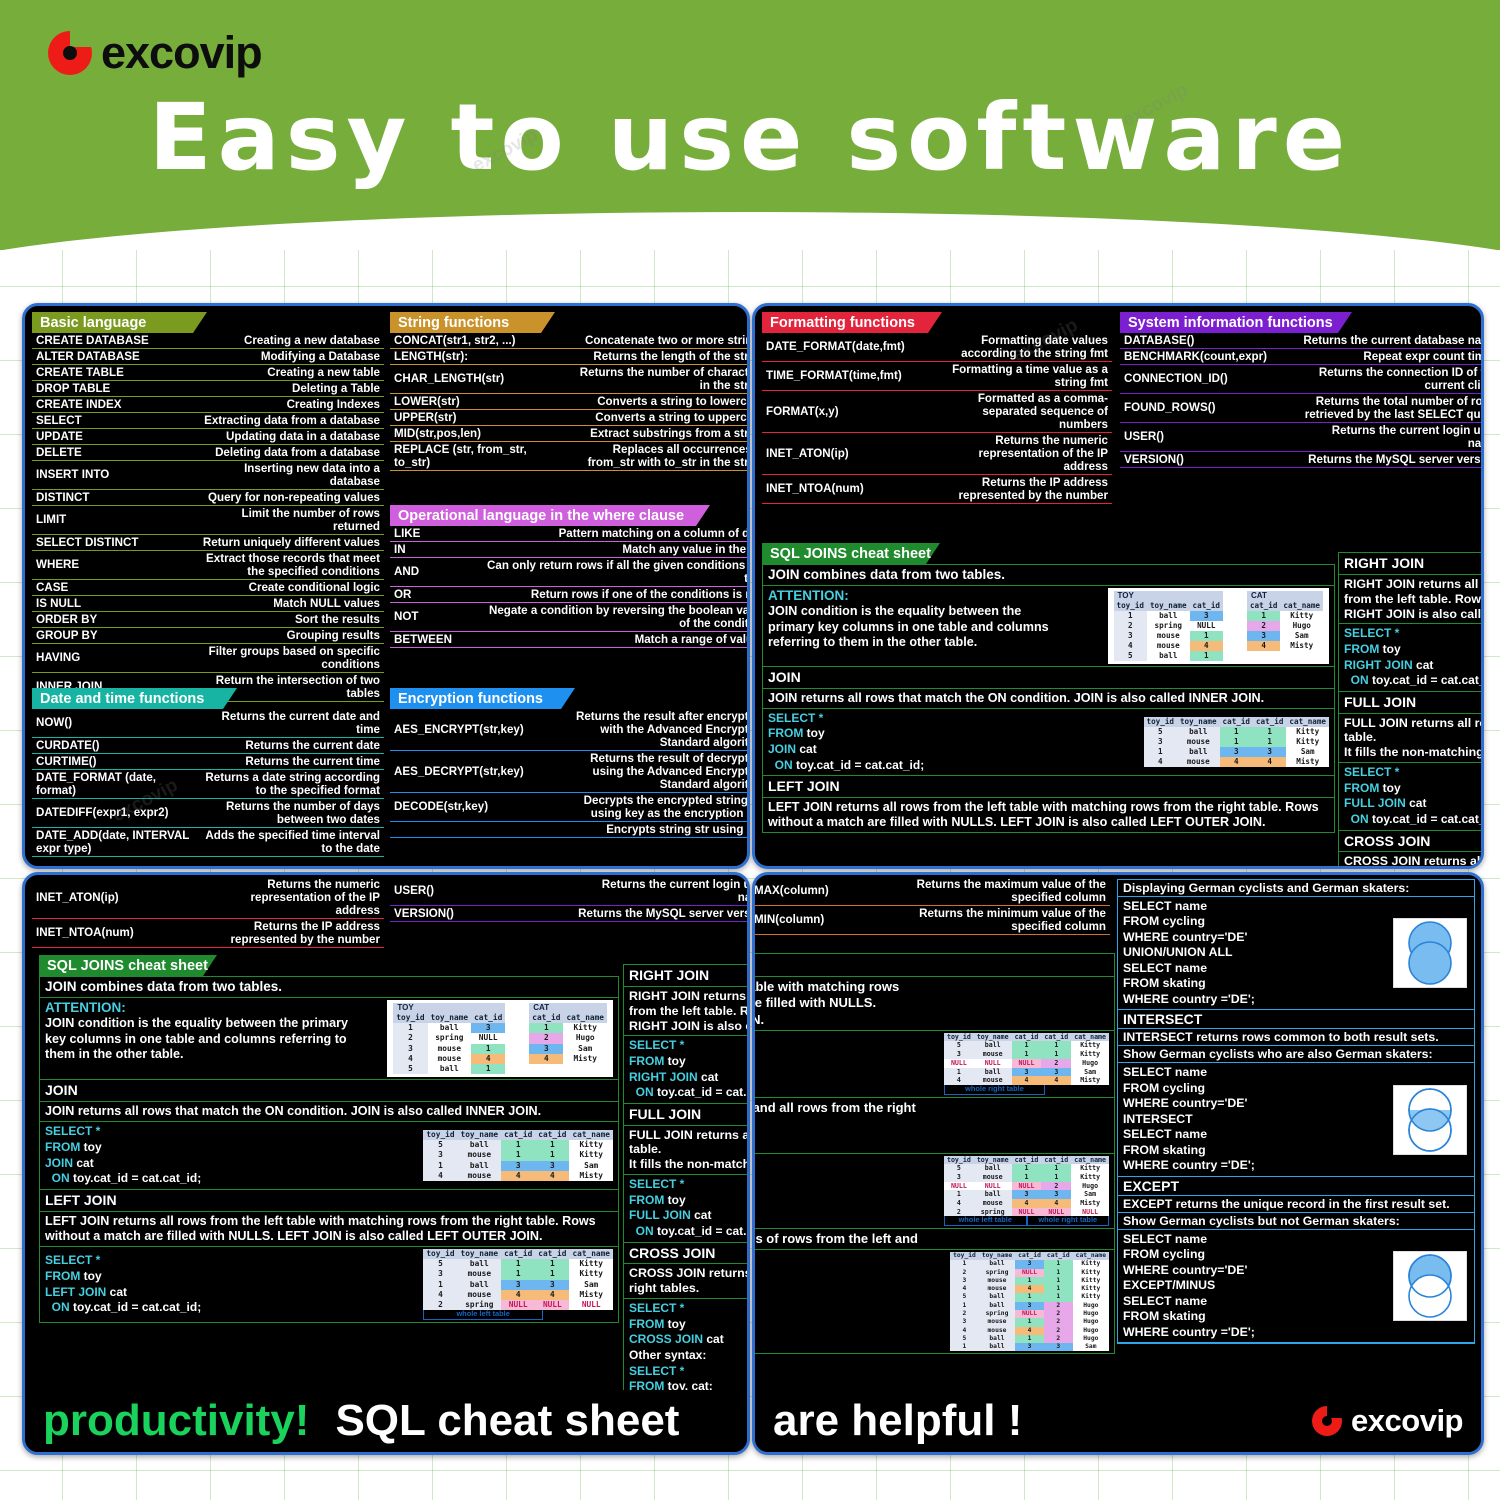  Describe the element at coordinates (449, 379) in the screenshot. I see `term-cell: CHAR_LENGTH(str)` at that location.